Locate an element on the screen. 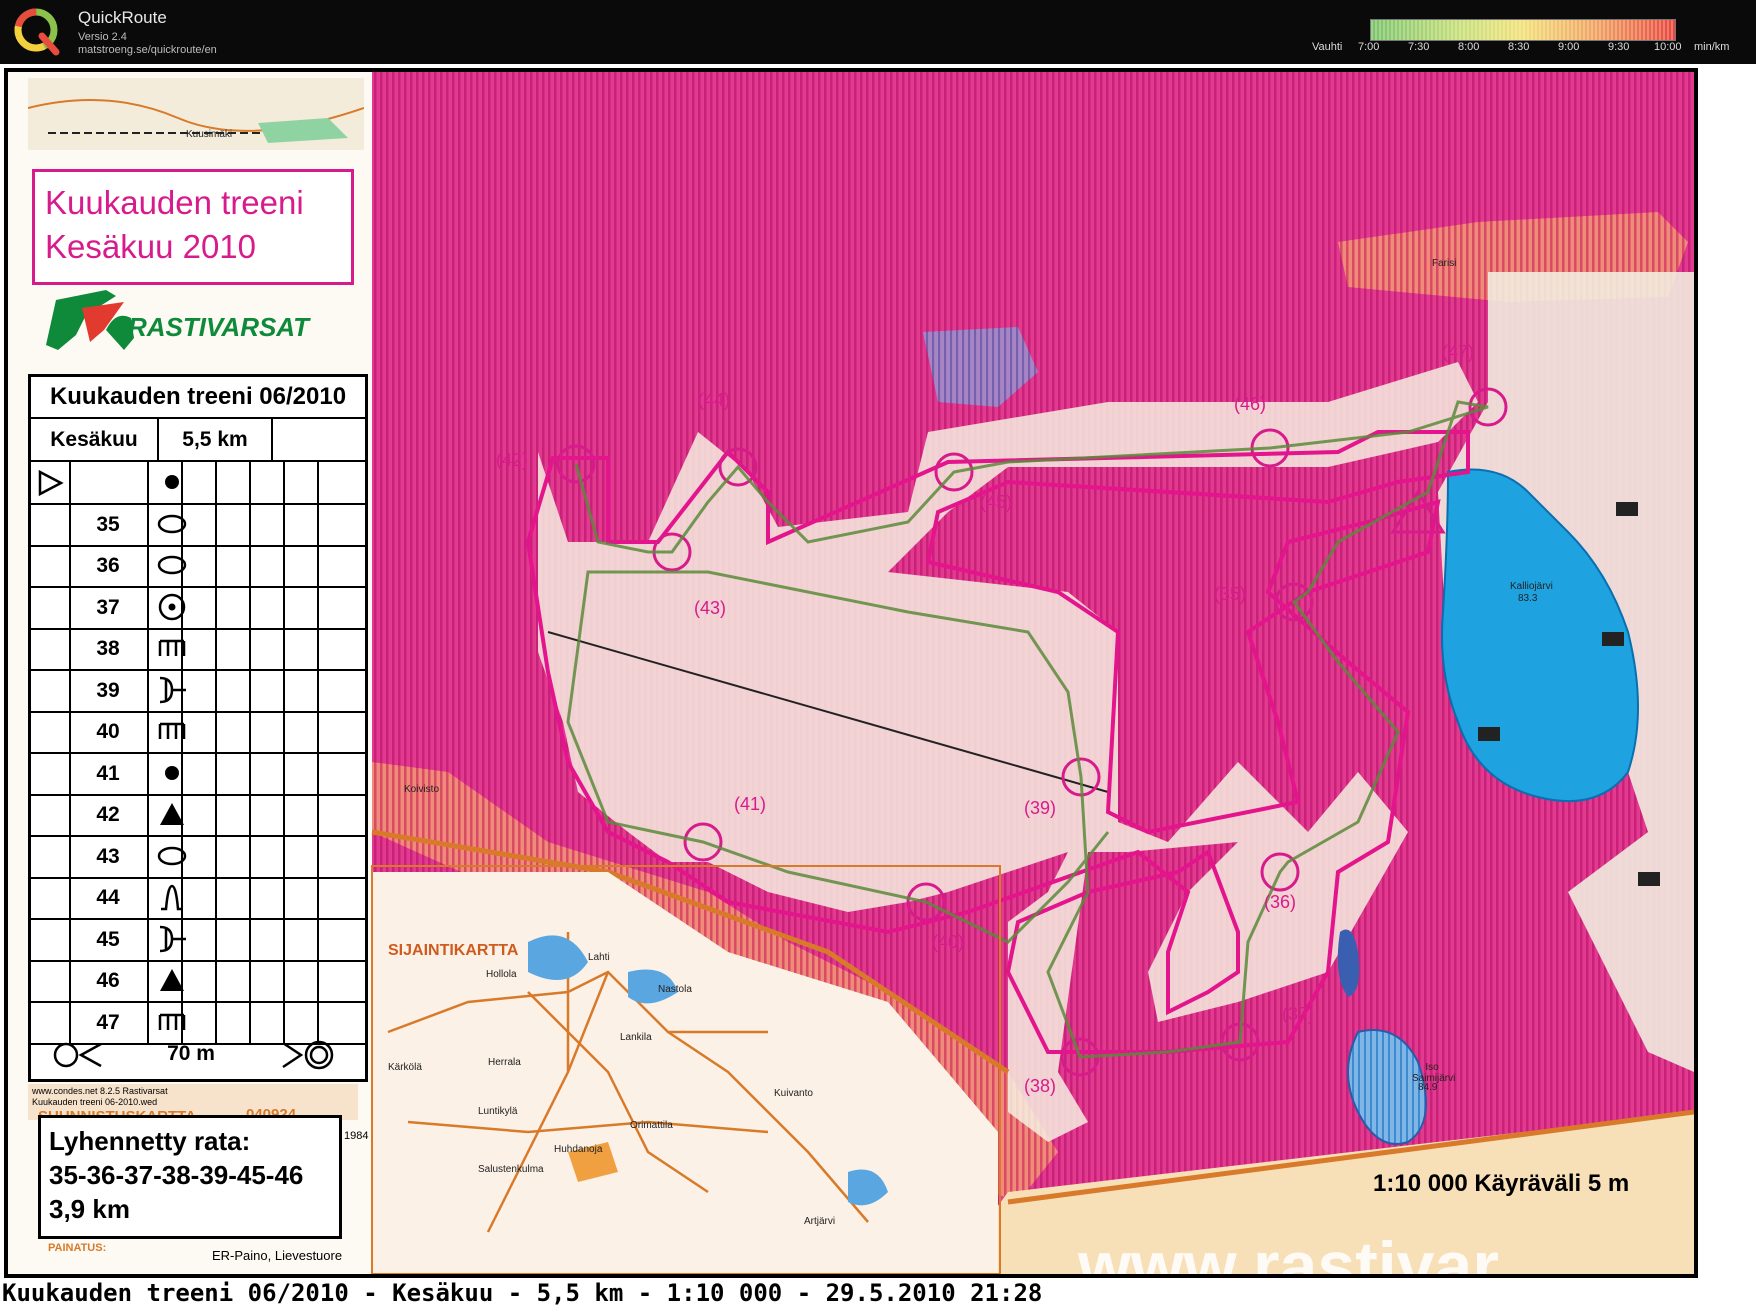  control-code: 35 is located at coordinates (108, 524).